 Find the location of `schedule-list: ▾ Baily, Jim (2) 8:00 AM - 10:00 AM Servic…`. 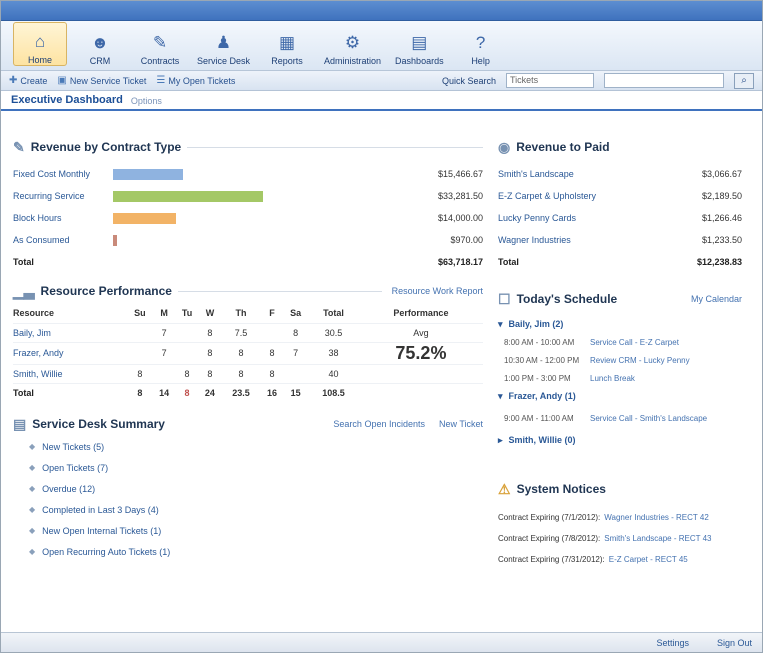

schedule-list: ▾ Baily, Jim (2) 8:00 AM - 10:00 AM Servic… is located at coordinates (620, 382).